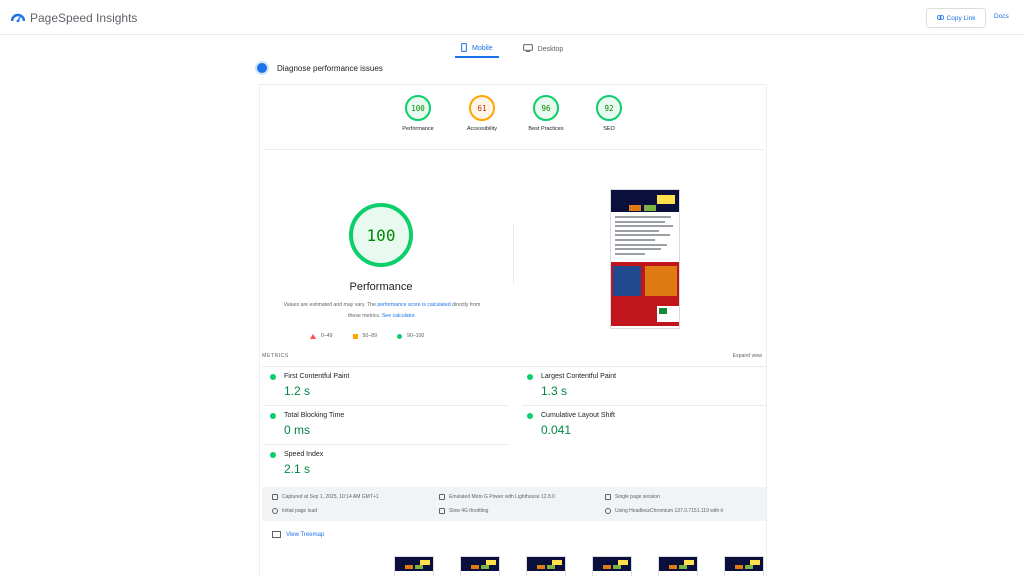  I want to click on square-icon, so click(355, 336).